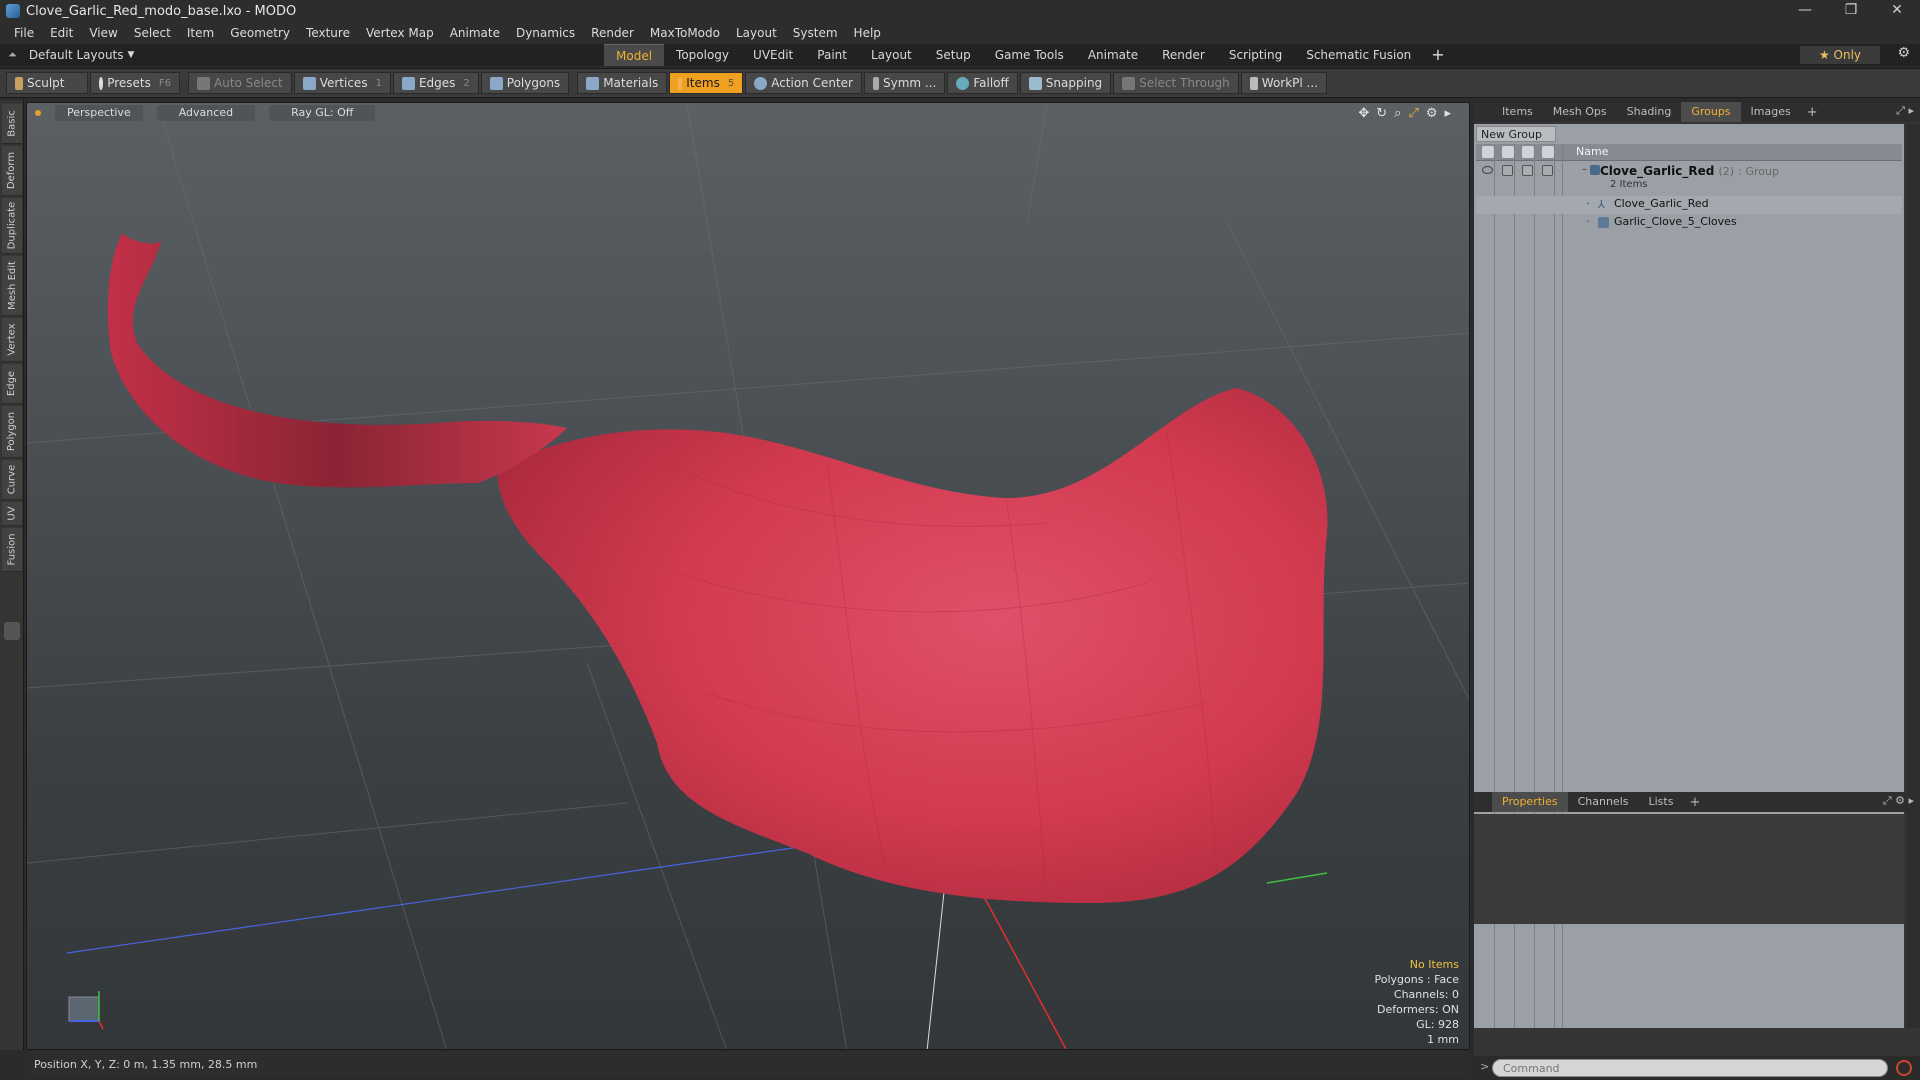 This screenshot has width=1920, height=1080. I want to click on vtab-curve: Curve, so click(12, 480).